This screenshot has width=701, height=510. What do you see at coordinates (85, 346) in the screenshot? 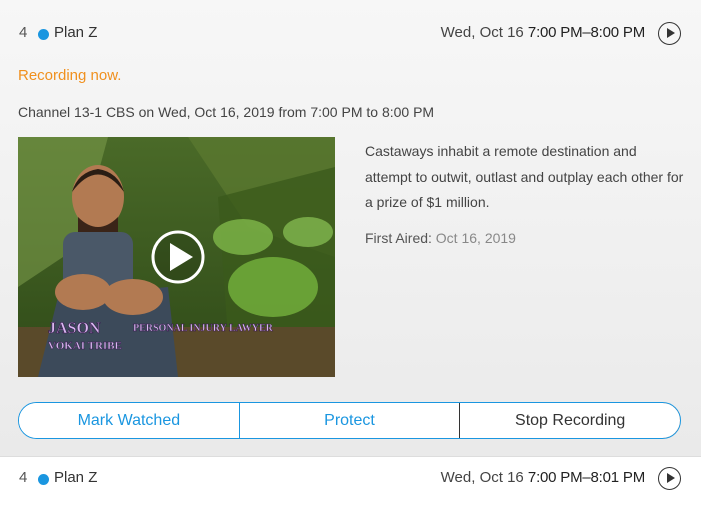
I see `caption-tribe: VOKAI TRIBE` at bounding box center [85, 346].